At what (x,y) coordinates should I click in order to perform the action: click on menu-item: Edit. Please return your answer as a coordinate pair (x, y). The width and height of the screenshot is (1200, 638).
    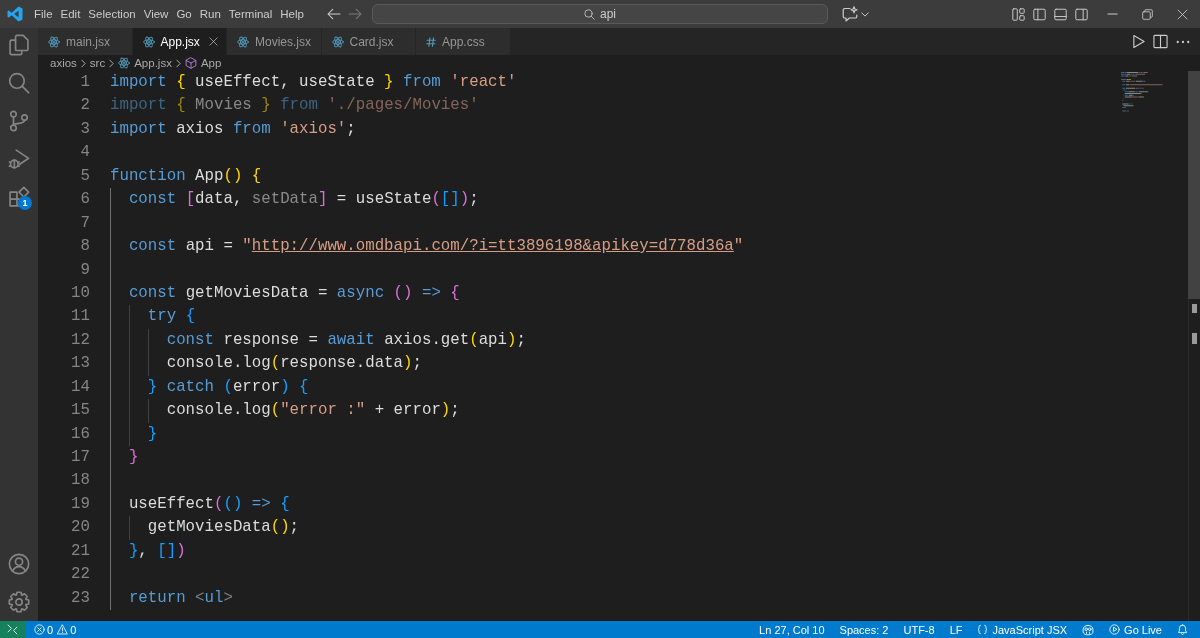
    Looking at the image, I should click on (70, 14).